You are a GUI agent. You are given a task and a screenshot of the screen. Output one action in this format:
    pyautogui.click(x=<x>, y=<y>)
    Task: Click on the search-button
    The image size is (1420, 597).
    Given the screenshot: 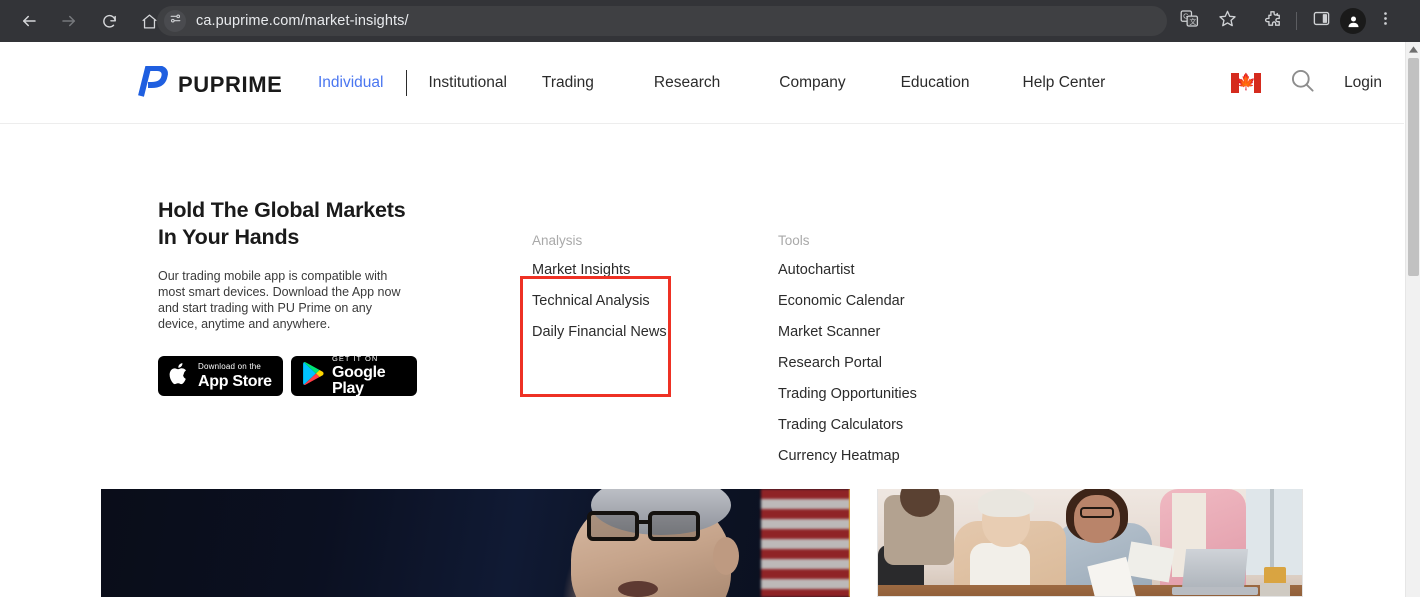 What is the action you would take?
    pyautogui.click(x=1302, y=83)
    